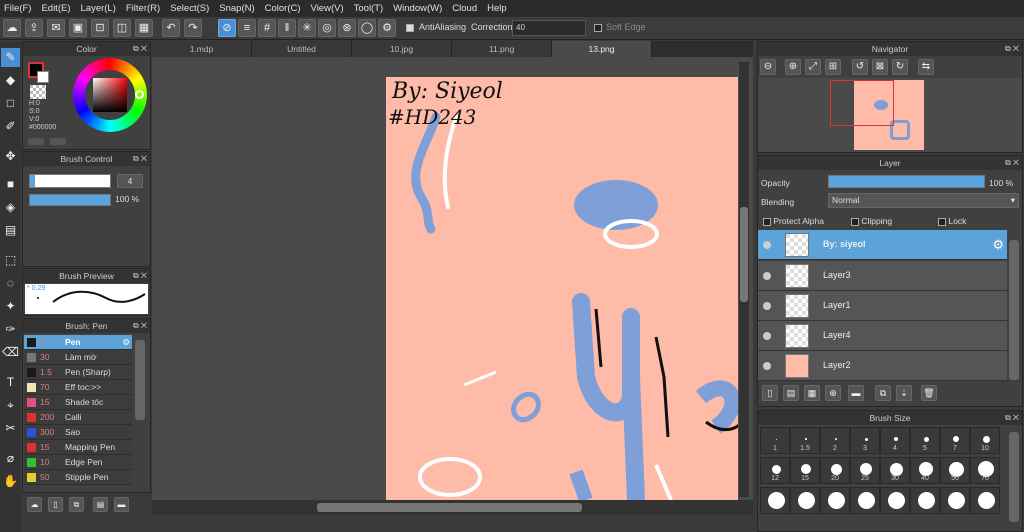  What do you see at coordinates (10, 260) in the screenshot?
I see `select-rect-tool-icon: ⬚` at bounding box center [10, 260].